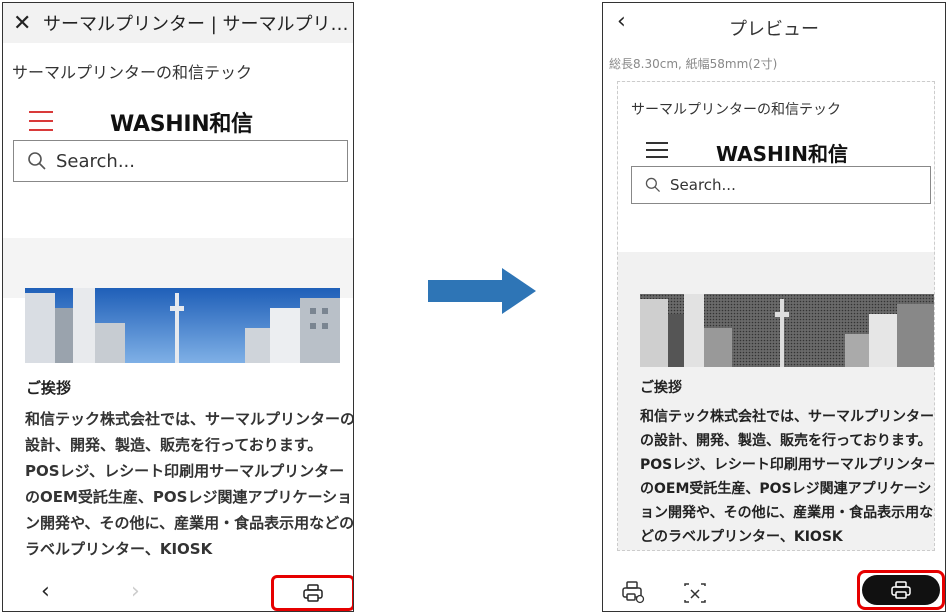  Describe the element at coordinates (182, 325) in the screenshot. I see `hero-image` at that location.